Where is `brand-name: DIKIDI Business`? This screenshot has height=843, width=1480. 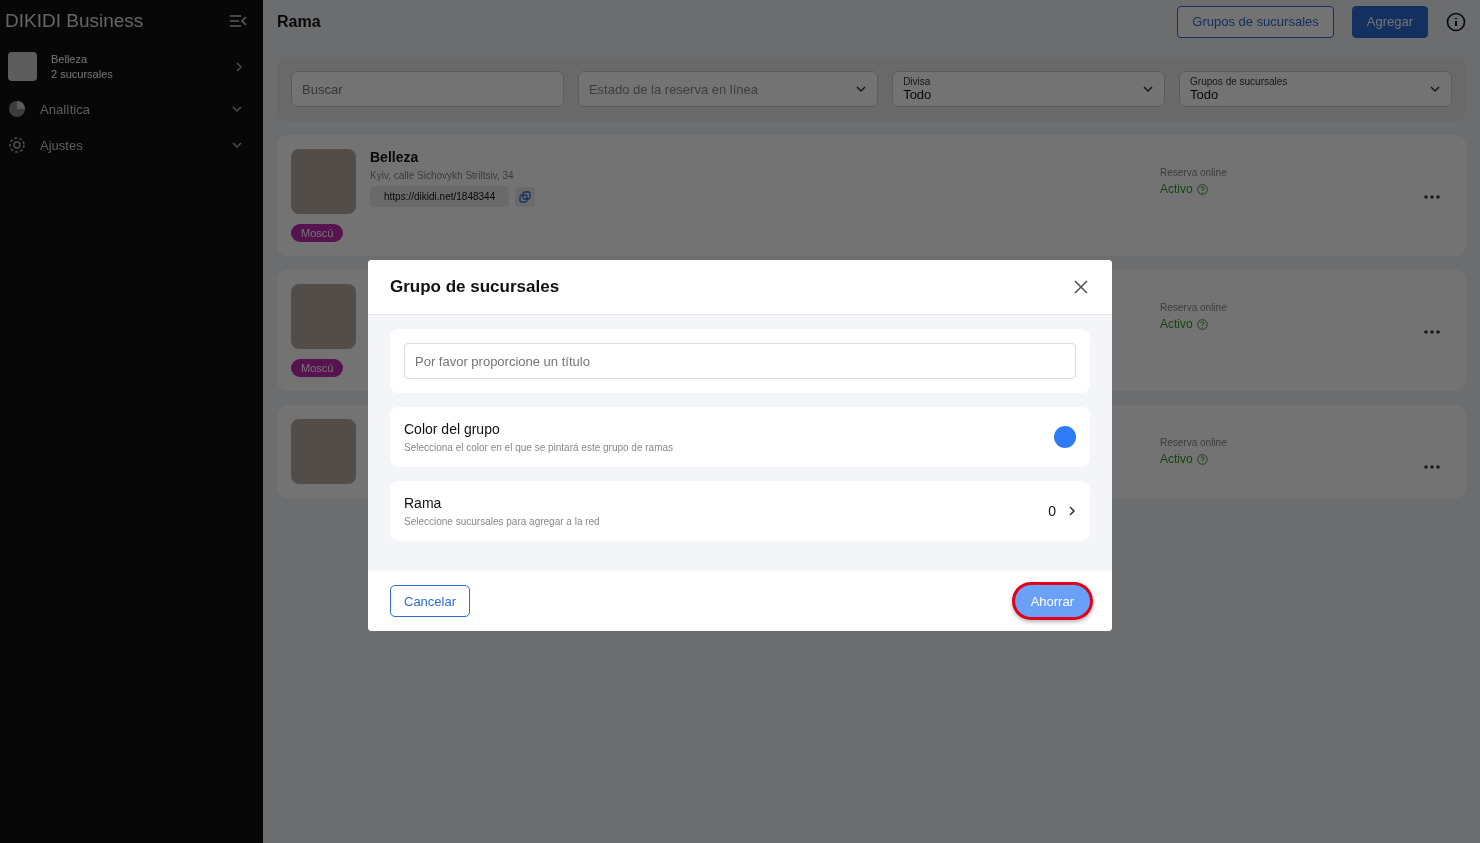
brand-name: DIKIDI Business is located at coordinates (74, 21).